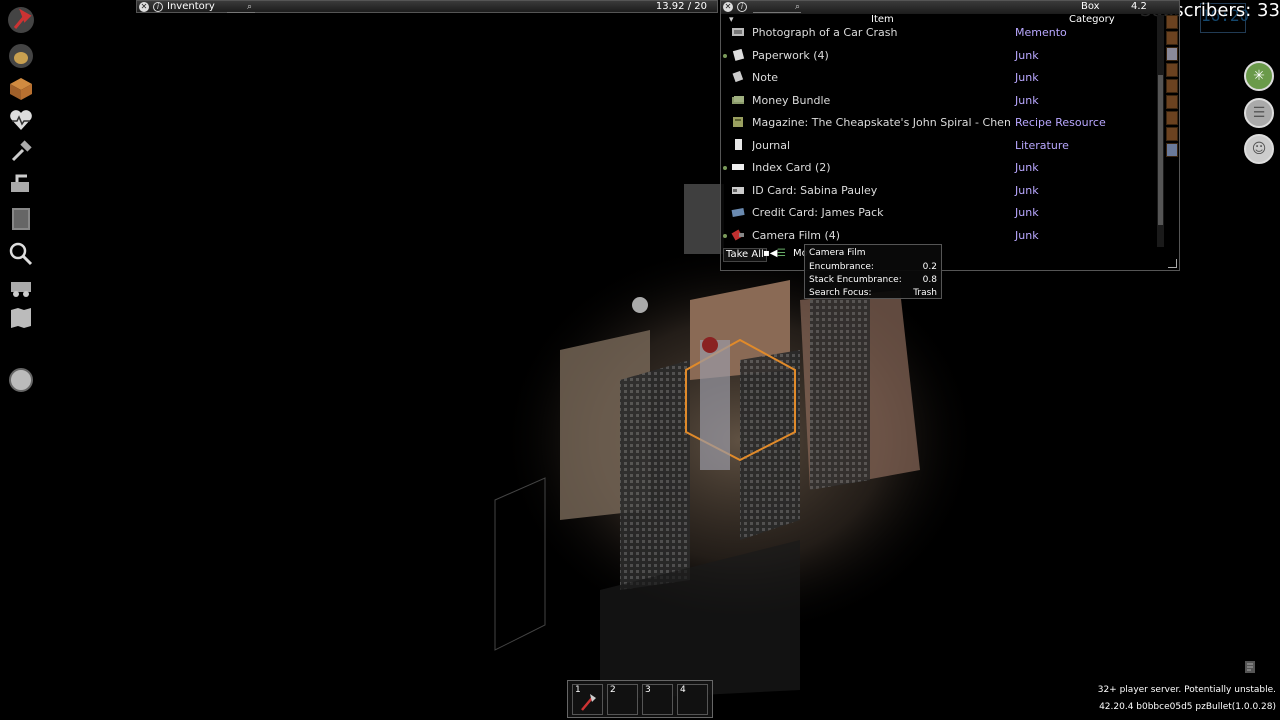 This screenshot has width=1280, height=720. Describe the element at coordinates (939, 78) in the screenshot. I see `list-item: Note Junk` at that location.